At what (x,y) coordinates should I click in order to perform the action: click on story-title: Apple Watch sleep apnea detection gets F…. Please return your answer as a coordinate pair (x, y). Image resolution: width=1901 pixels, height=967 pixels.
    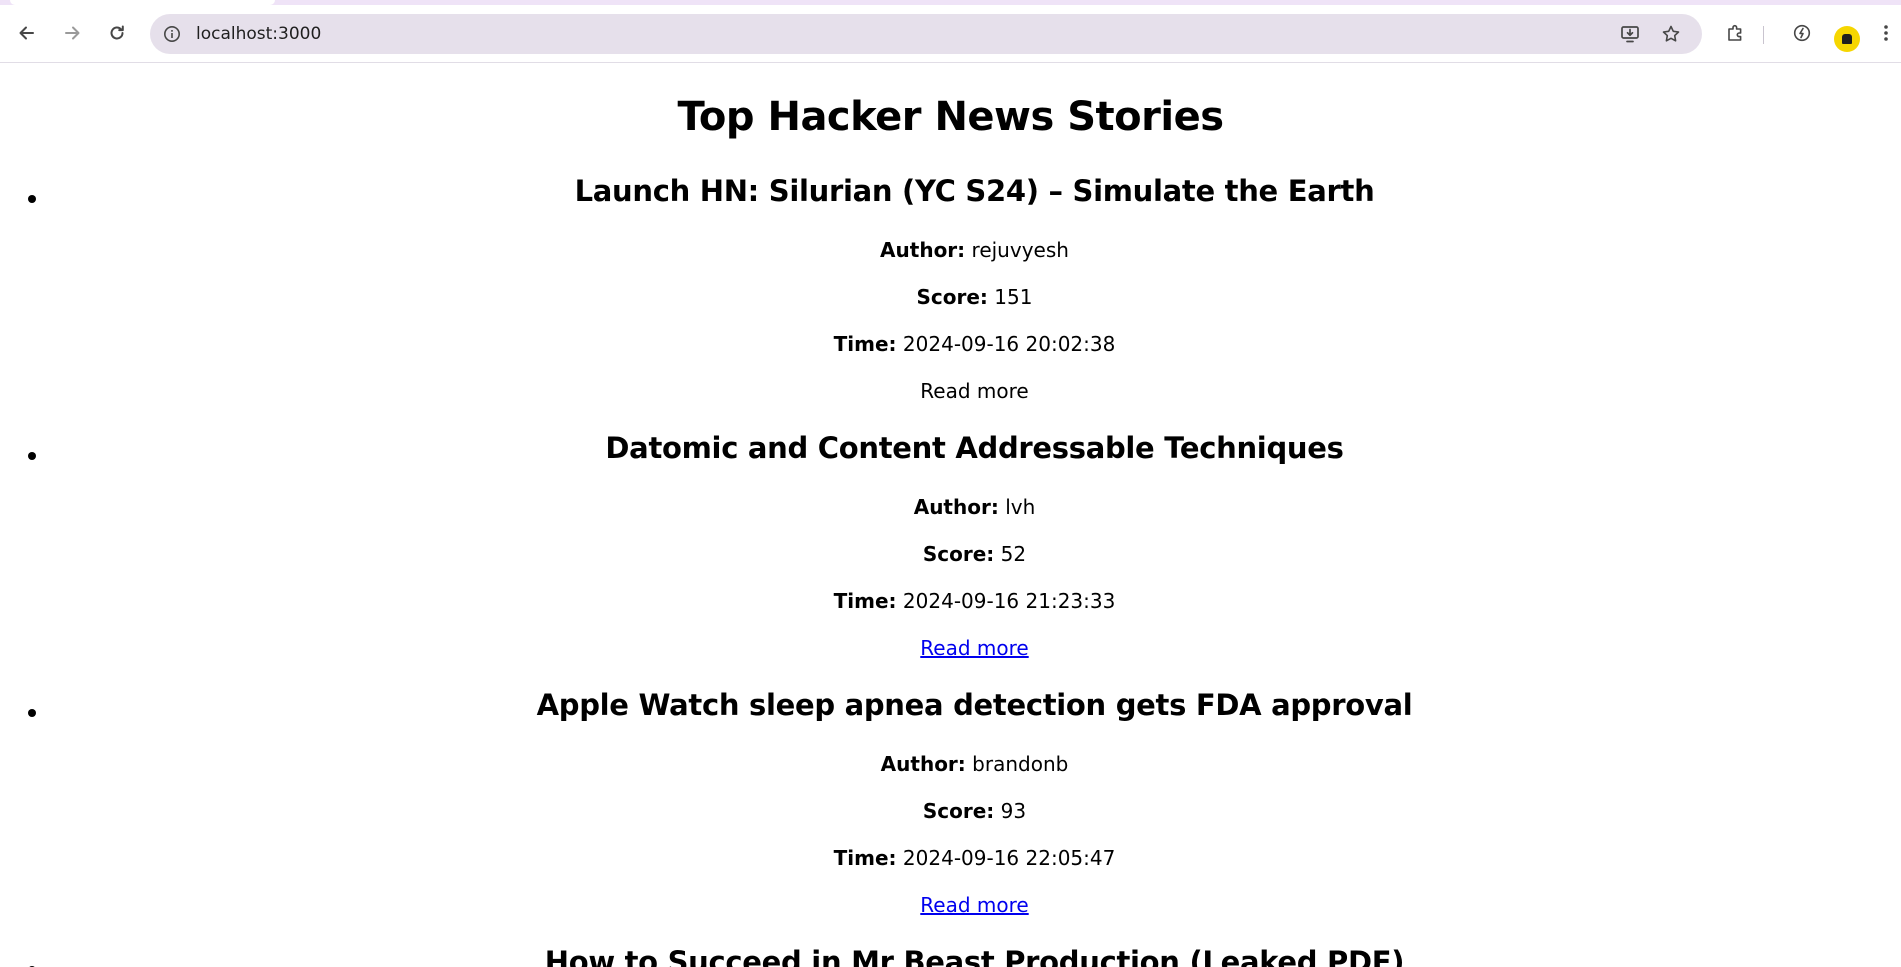
    Looking at the image, I should click on (974, 705).